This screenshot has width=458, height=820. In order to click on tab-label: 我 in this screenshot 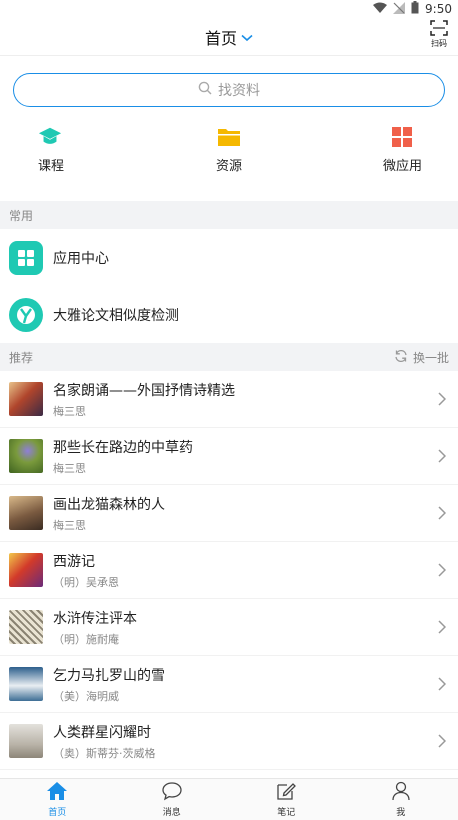, I will do `click(401, 813)`.